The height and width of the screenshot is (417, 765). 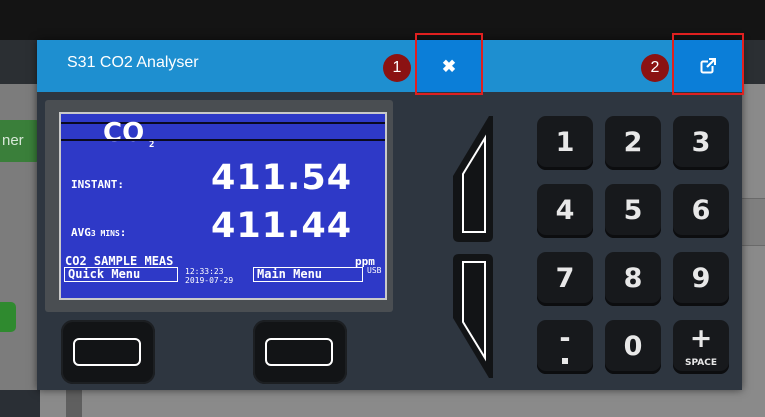 What do you see at coordinates (374, 270) in the screenshot?
I see `usb-indicator: USB` at bounding box center [374, 270].